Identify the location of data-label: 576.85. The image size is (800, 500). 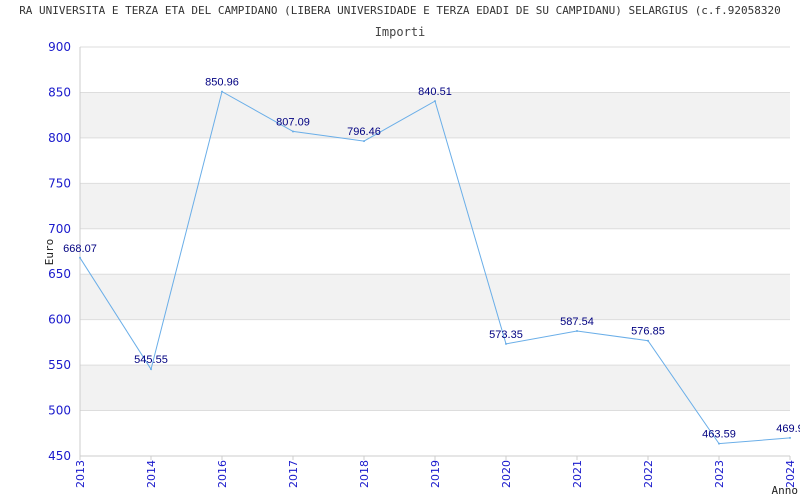
(648, 332).